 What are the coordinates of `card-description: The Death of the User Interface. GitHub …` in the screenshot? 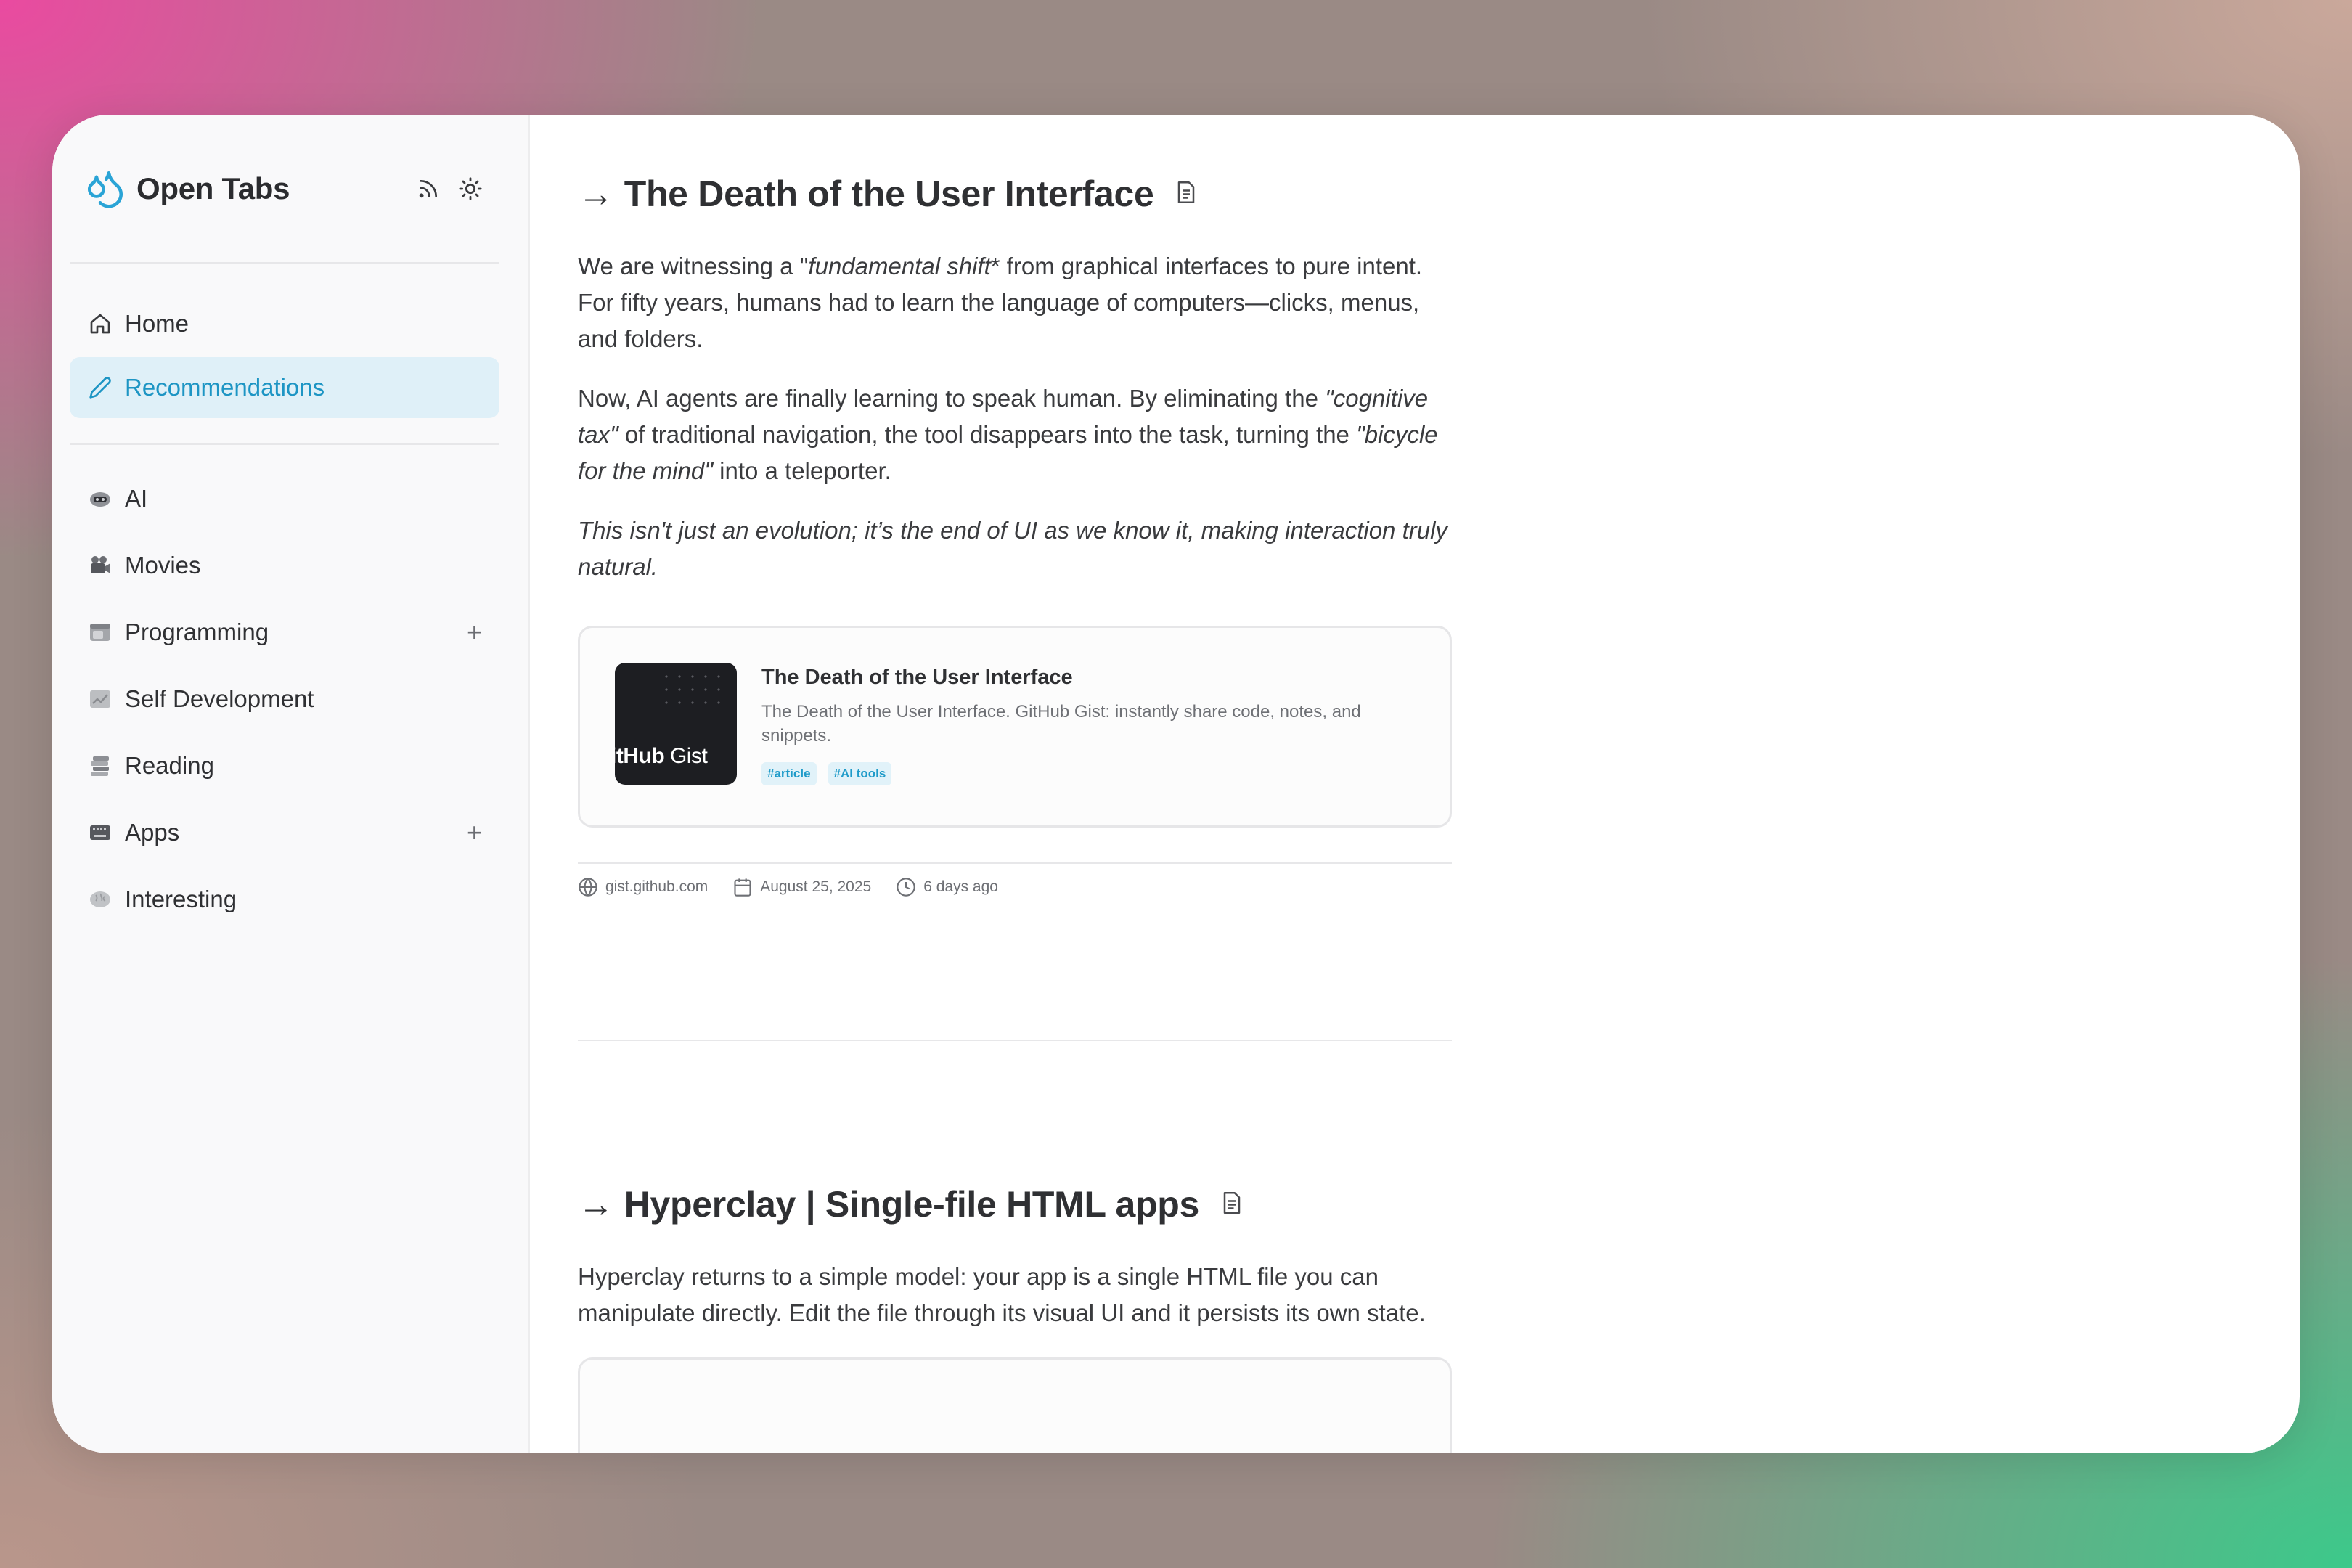 It's located at (1061, 724).